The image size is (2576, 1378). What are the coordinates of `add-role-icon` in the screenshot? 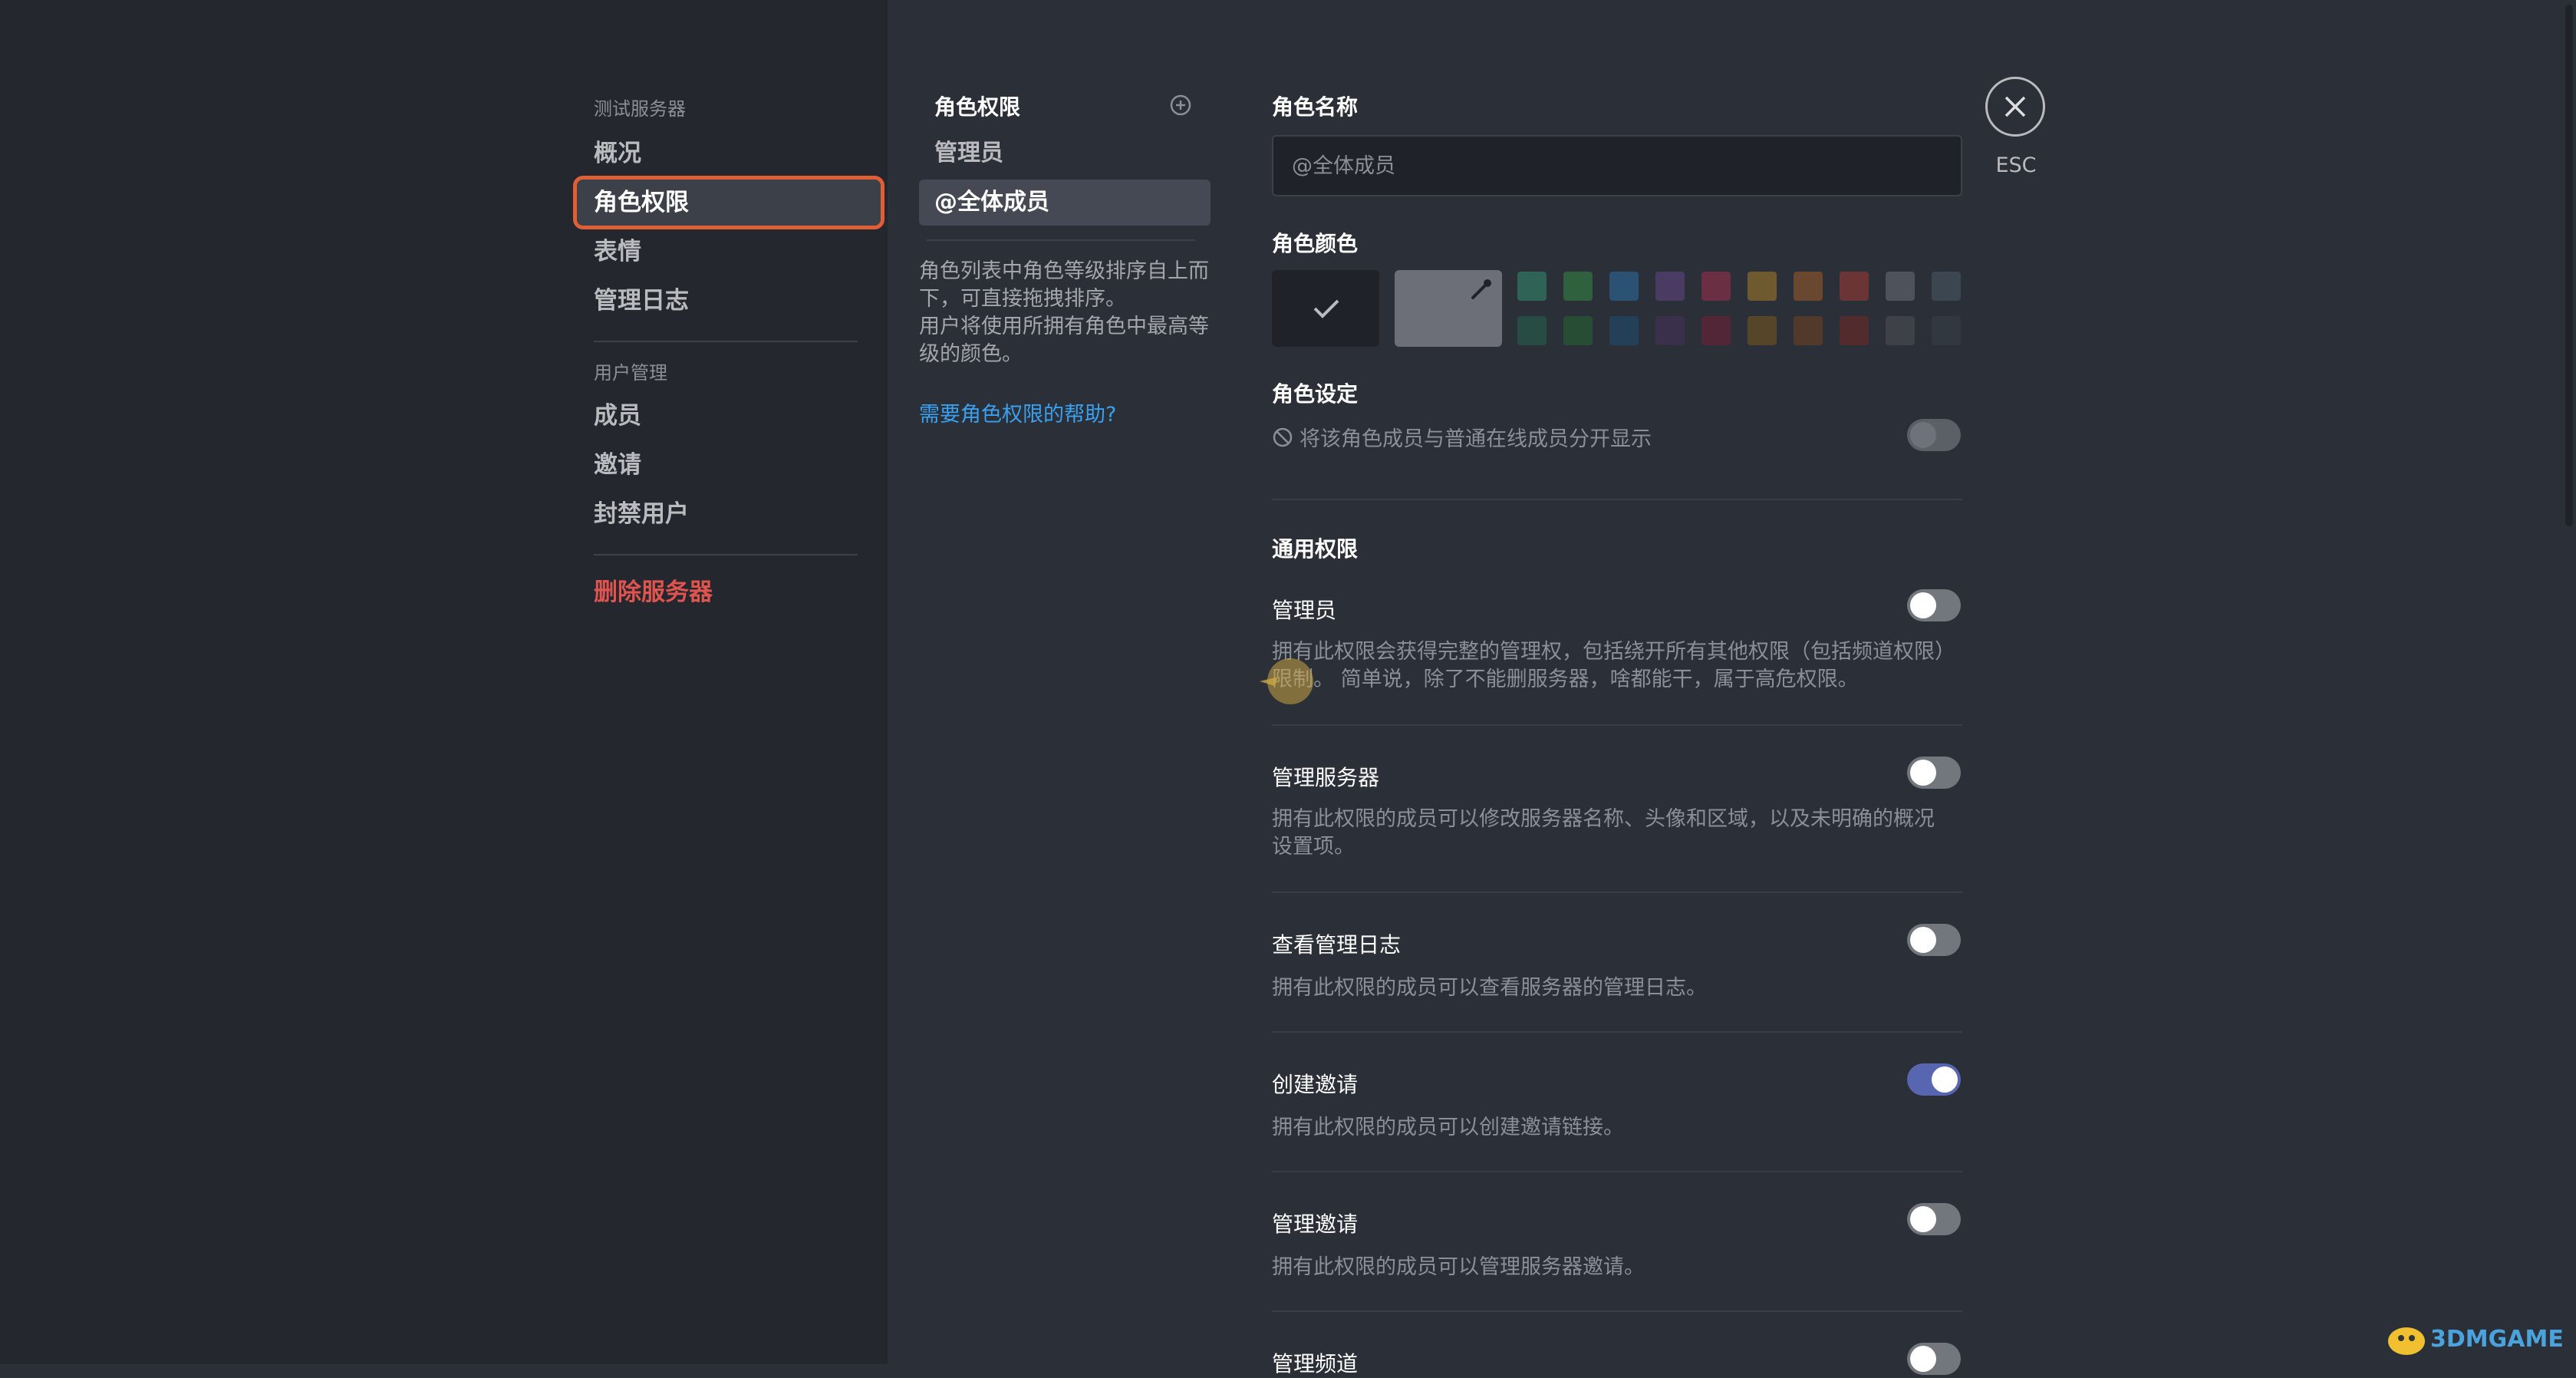 It's located at (1180, 105).